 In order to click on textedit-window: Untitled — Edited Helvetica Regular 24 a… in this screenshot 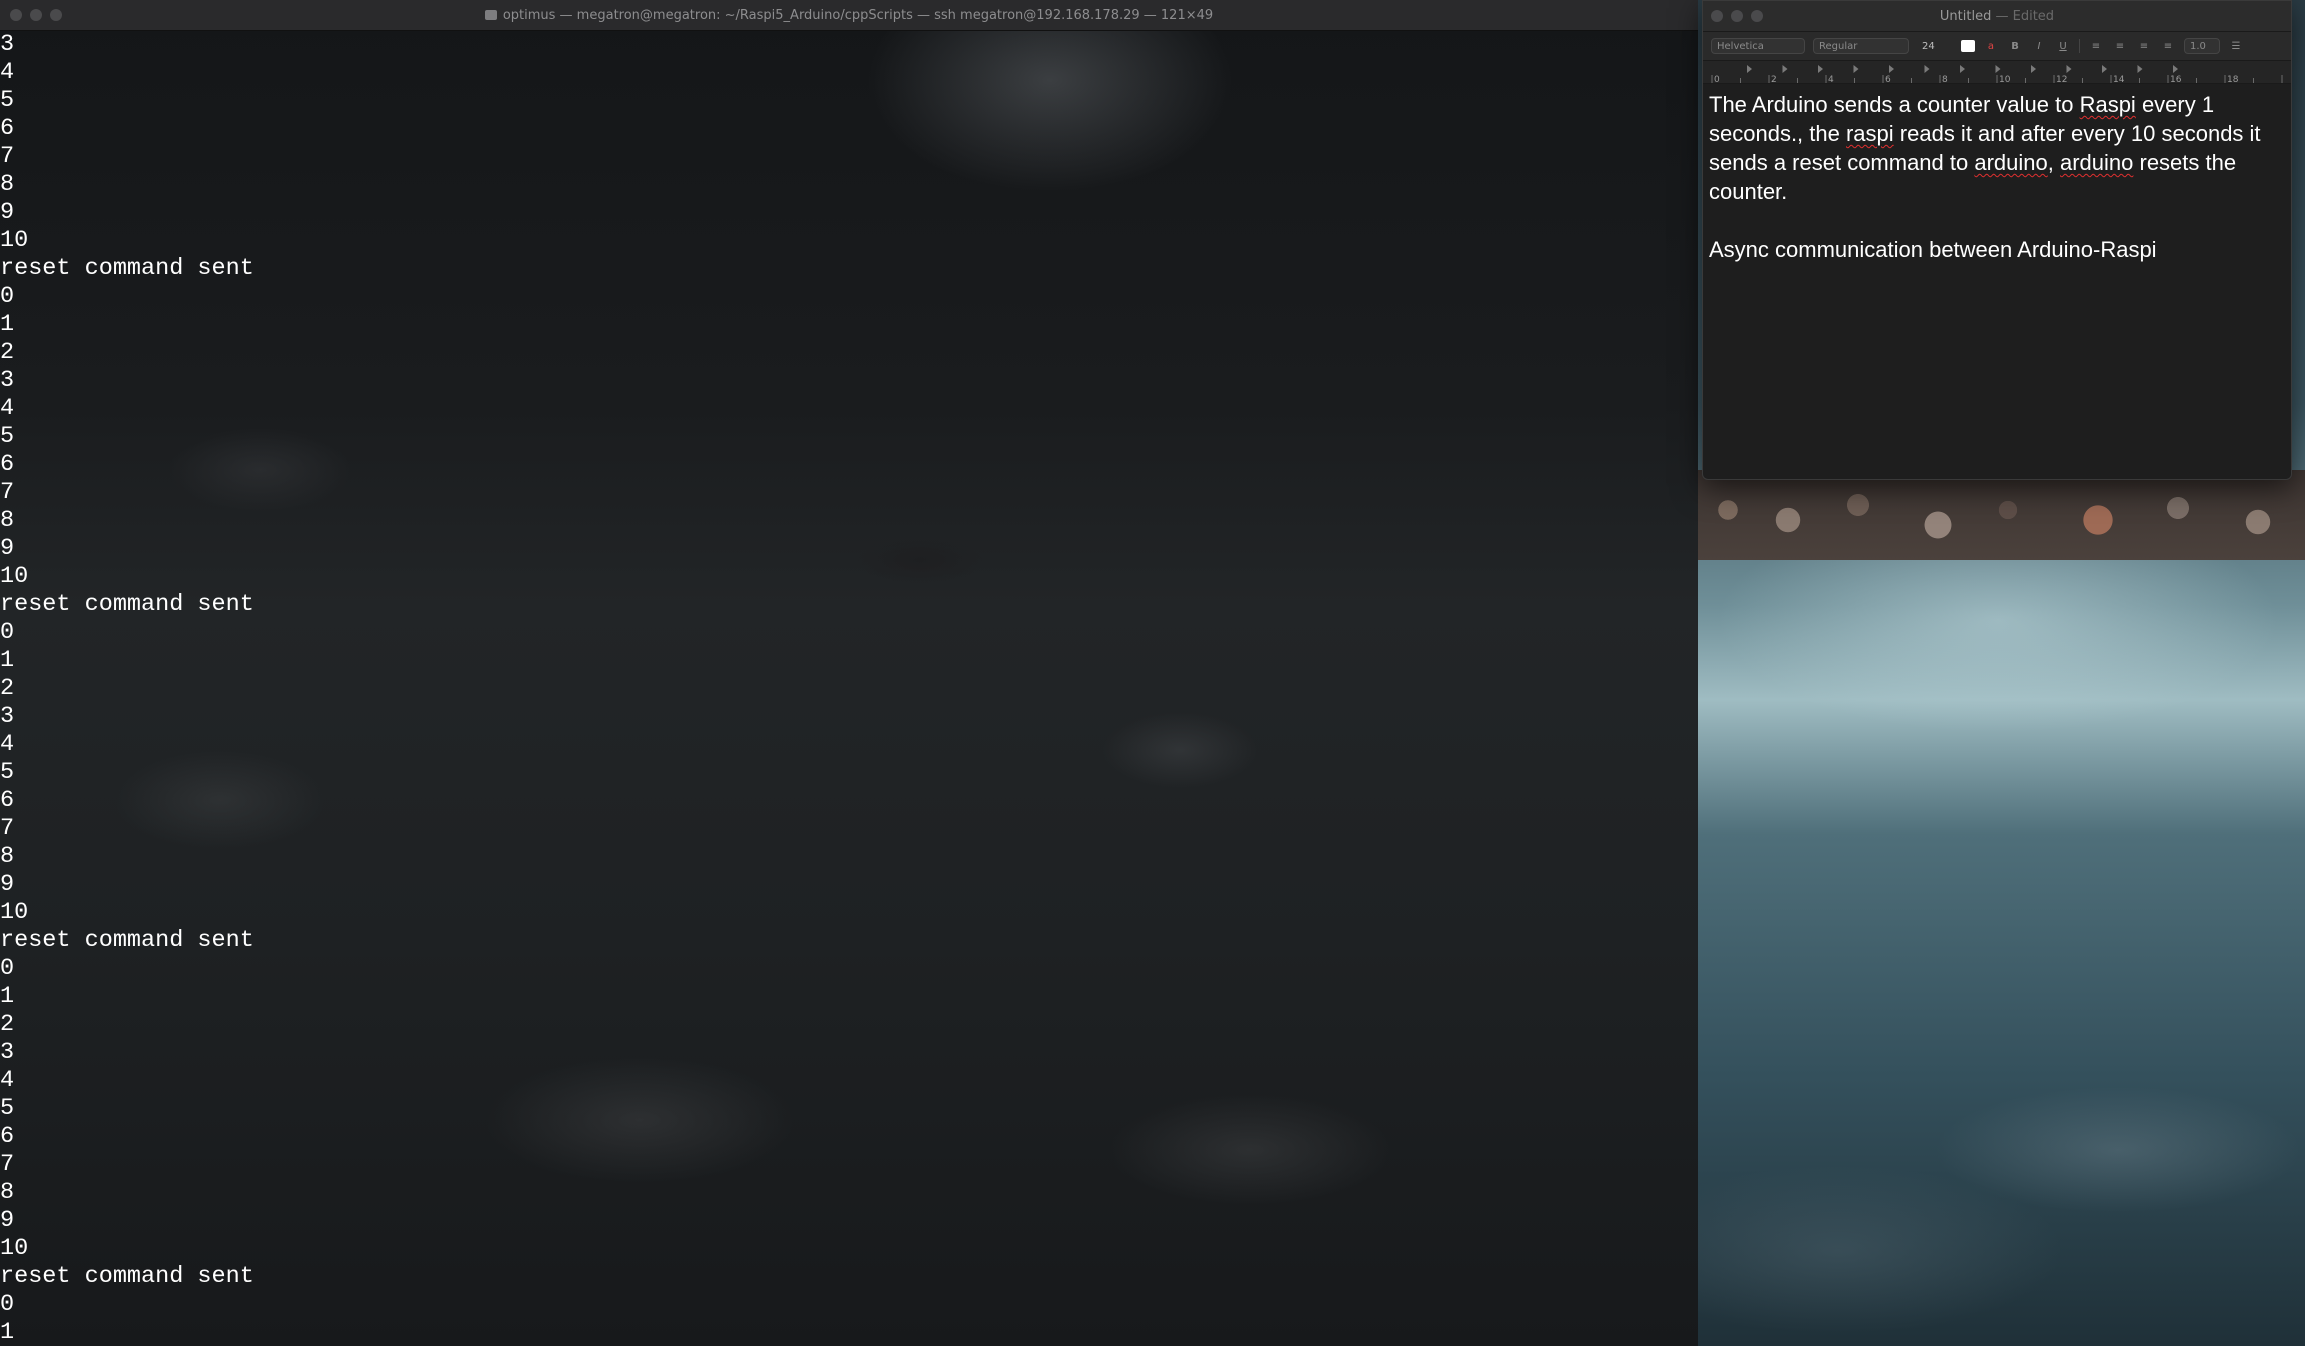, I will do `click(1997, 240)`.